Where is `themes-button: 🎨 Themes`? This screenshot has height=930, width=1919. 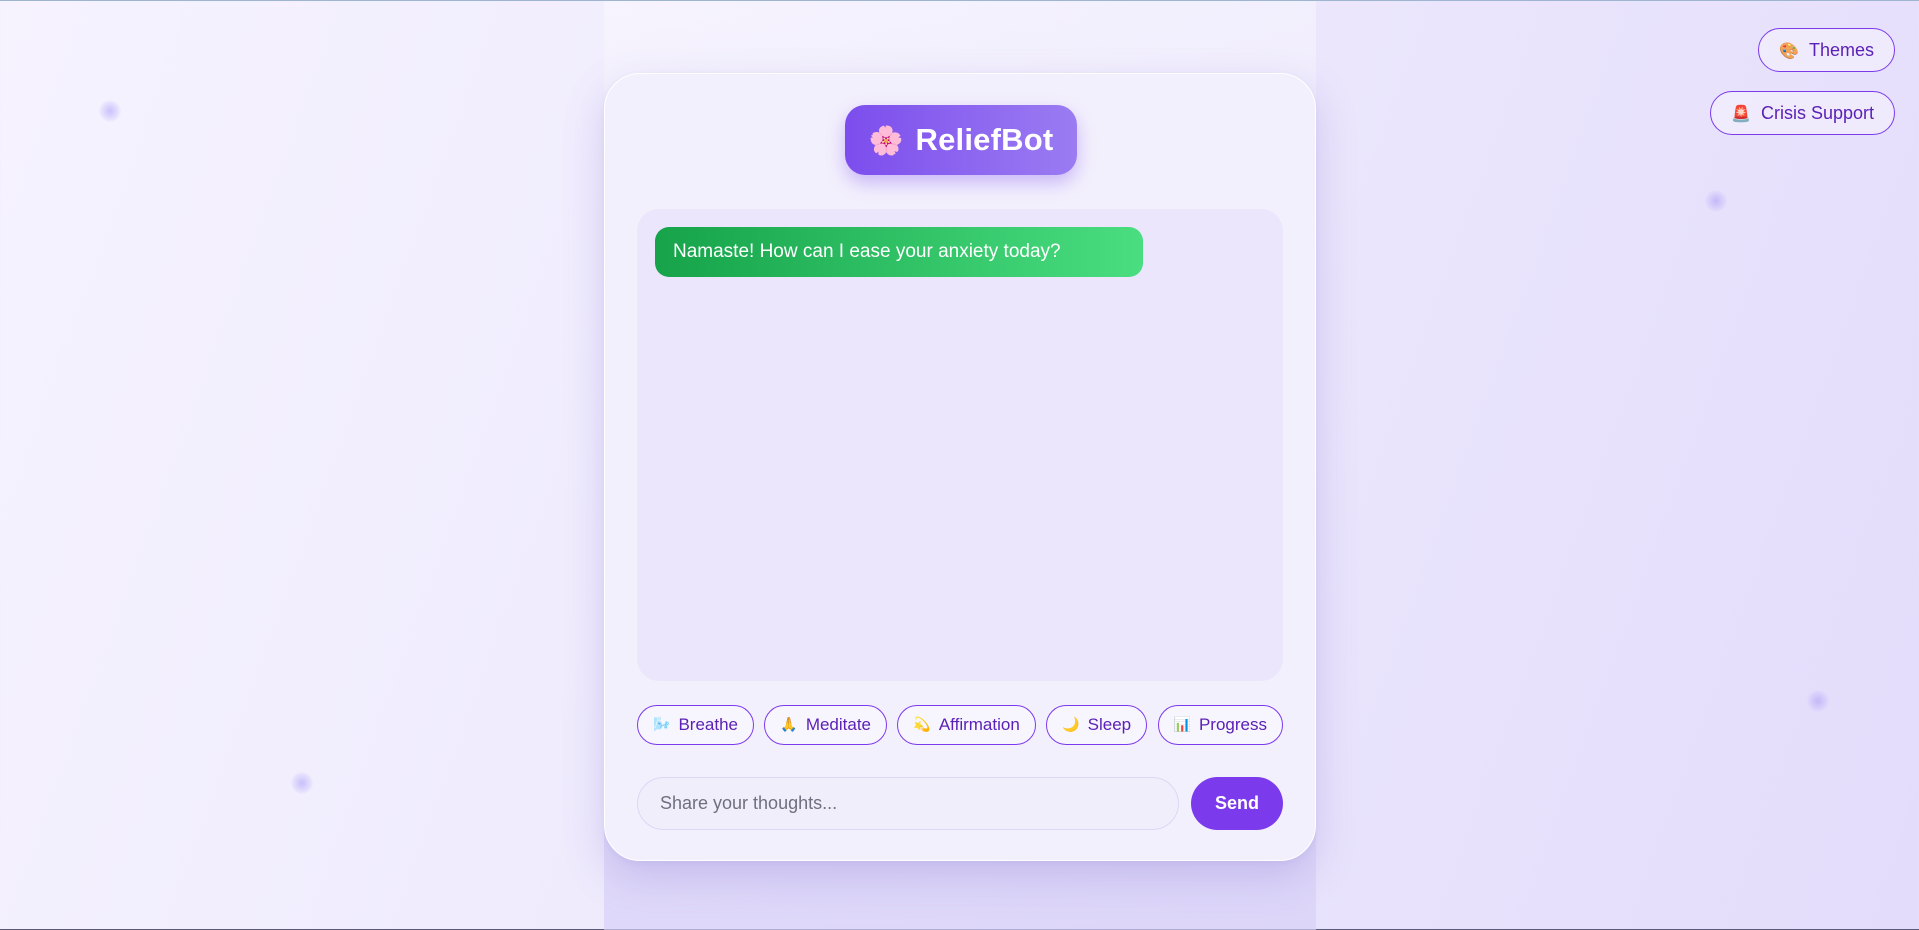
themes-button: 🎨 Themes is located at coordinates (1826, 50).